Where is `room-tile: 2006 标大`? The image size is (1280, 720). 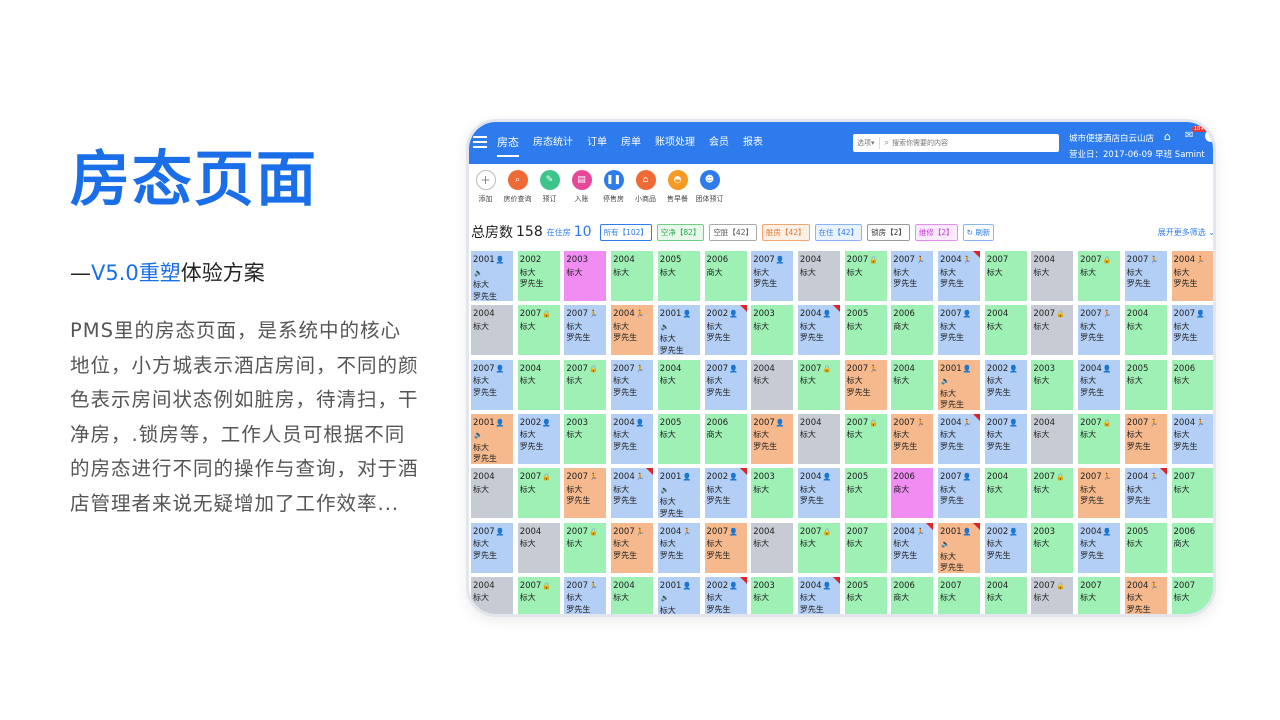 room-tile: 2006 标大 is located at coordinates (1192, 384).